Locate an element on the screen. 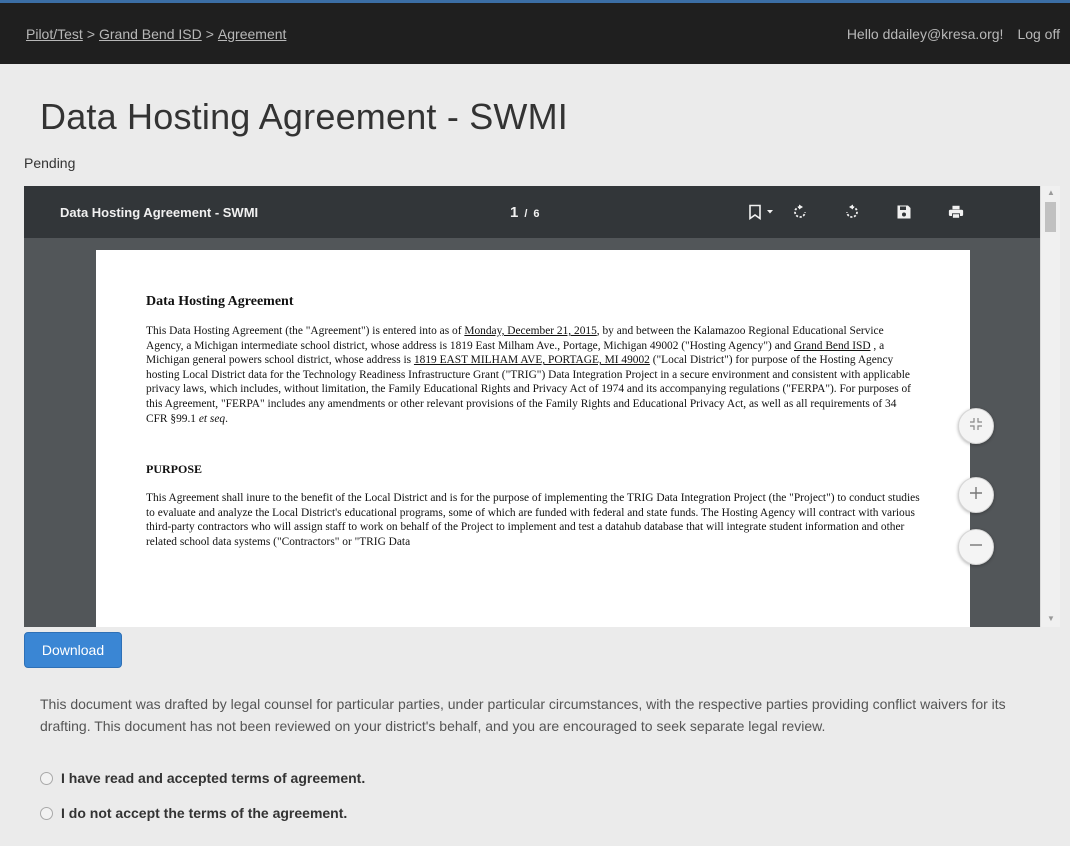 This screenshot has width=1070, height=846. fit-to-page-button is located at coordinates (976, 426).